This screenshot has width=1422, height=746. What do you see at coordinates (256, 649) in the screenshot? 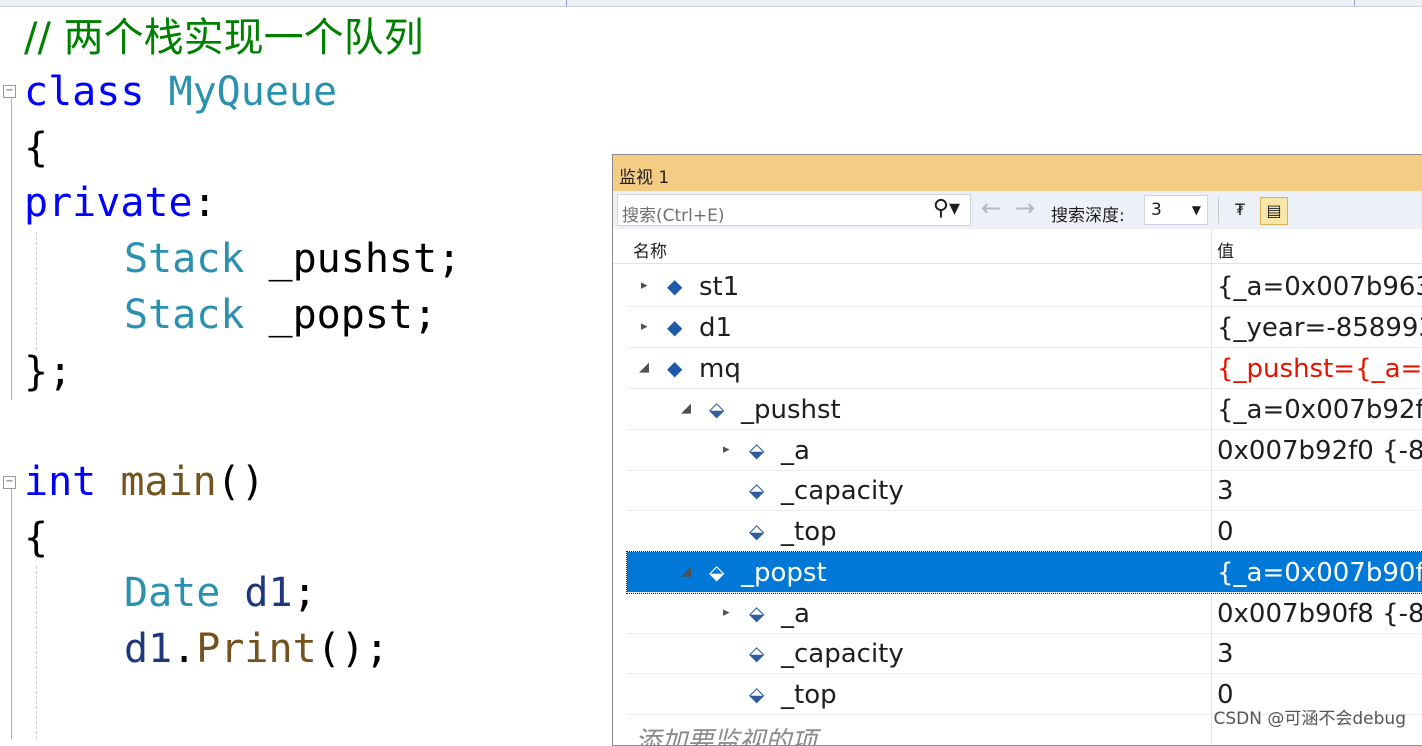
I see `code-line-print: d1.Print();` at bounding box center [256, 649].